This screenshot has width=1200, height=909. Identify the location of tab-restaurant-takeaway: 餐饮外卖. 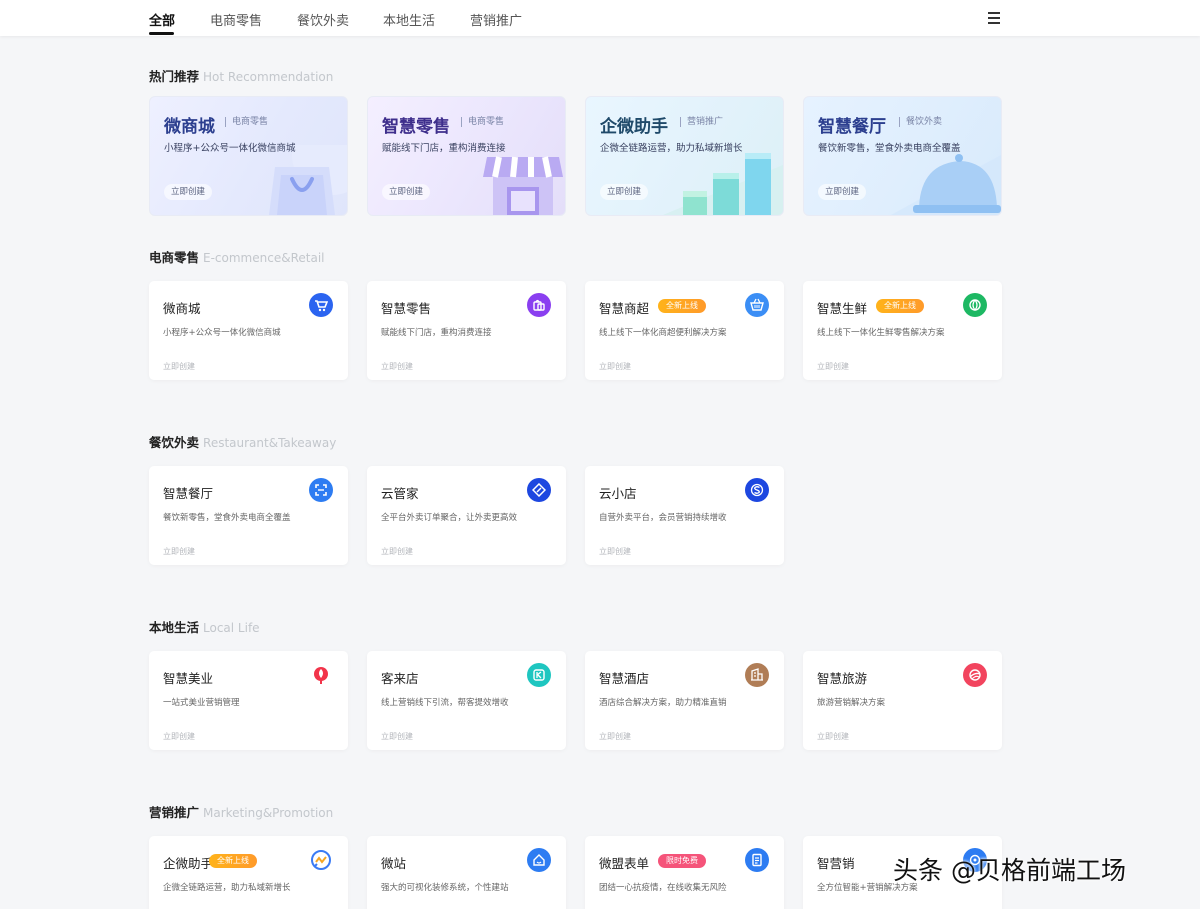
(323, 19).